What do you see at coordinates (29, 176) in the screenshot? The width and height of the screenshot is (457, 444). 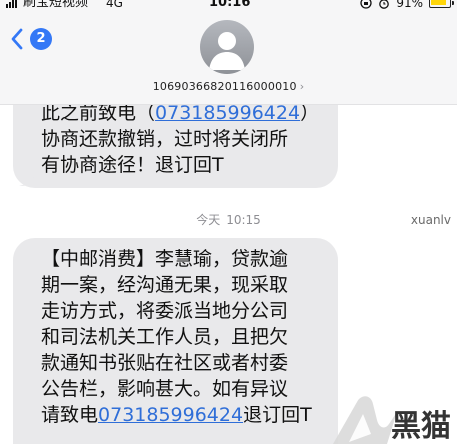 I see `bubble-tail-icon` at bounding box center [29, 176].